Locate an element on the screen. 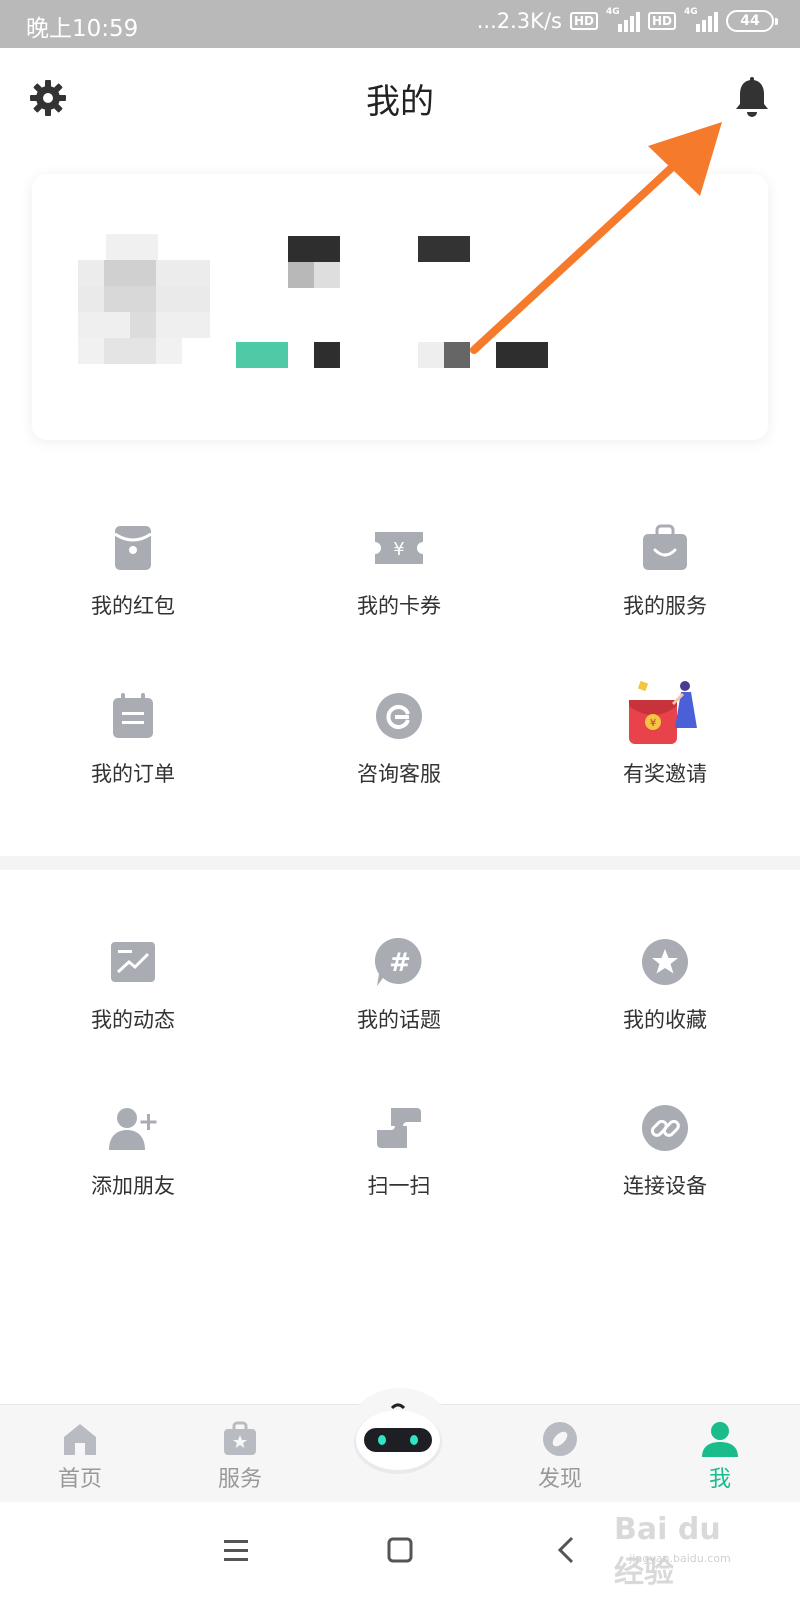 Image resolution: width=800 pixels, height=1600 pixels. grid-item-topic: # 我的话题 is located at coordinates (399, 984).